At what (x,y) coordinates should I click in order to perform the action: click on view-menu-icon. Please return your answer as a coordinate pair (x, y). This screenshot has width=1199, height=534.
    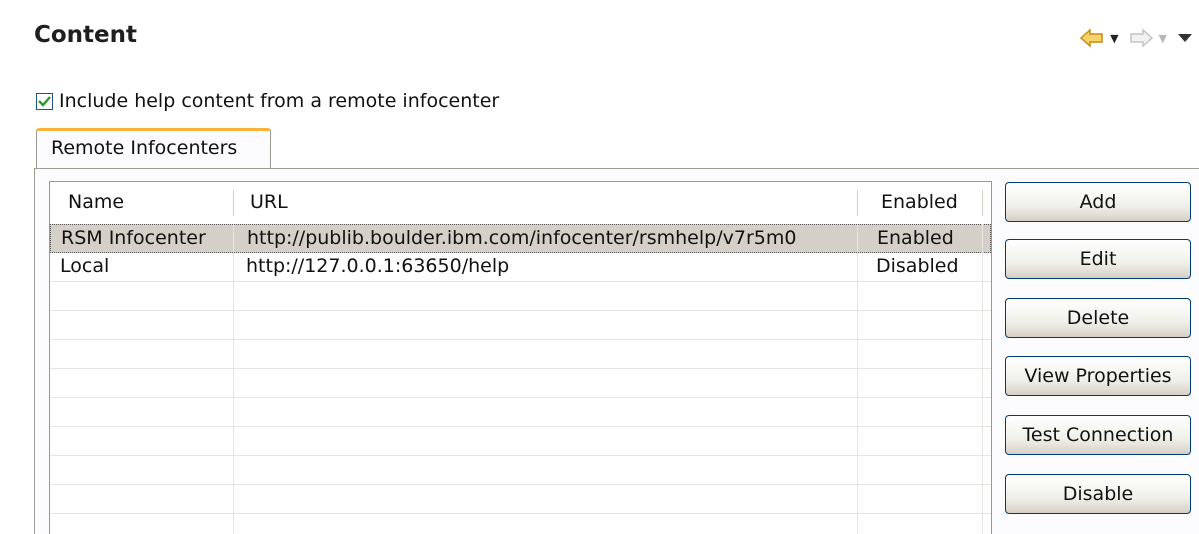
    Looking at the image, I should click on (1185, 38).